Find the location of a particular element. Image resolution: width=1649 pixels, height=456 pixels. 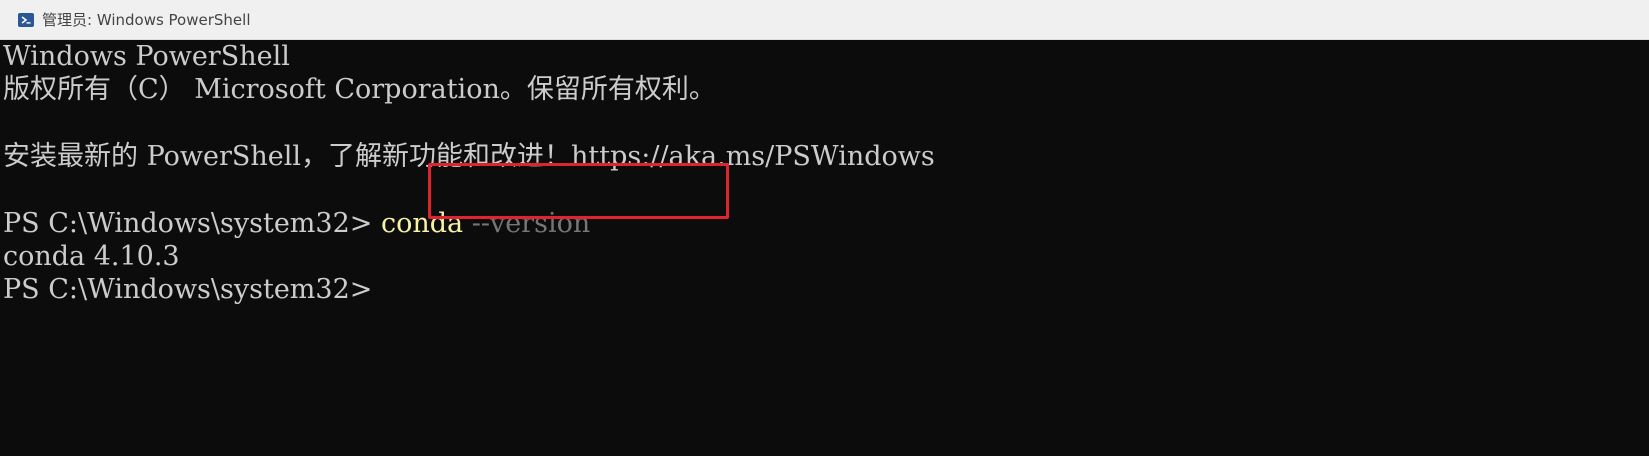

powershell-icon is located at coordinates (26, 19).